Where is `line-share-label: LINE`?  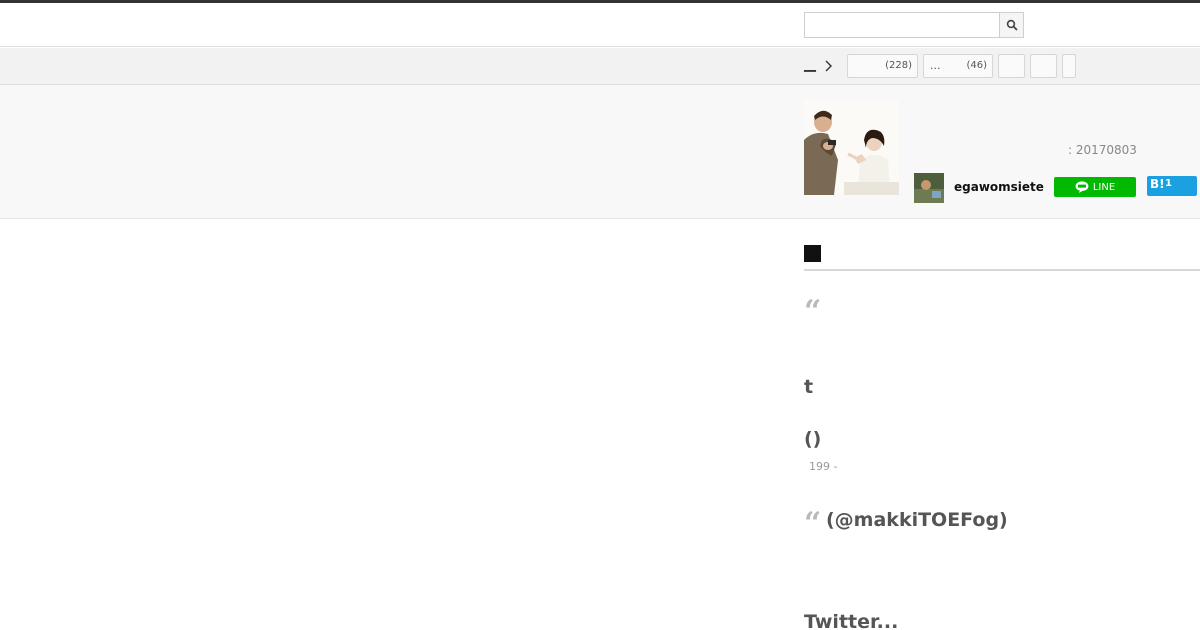 line-share-label: LINE is located at coordinates (1104, 187).